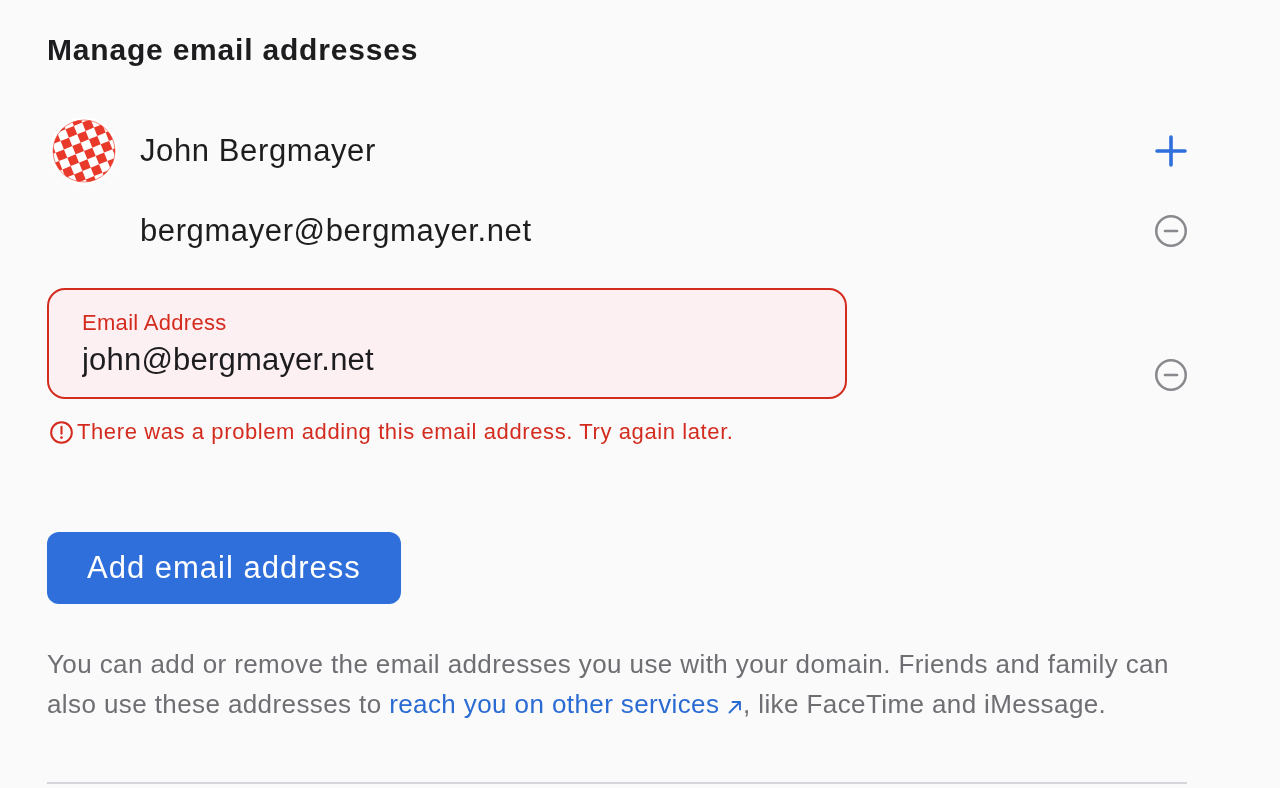  Describe the element at coordinates (405, 432) in the screenshot. I see `error-message: There was a problem adding this email address. Try again later.` at that location.